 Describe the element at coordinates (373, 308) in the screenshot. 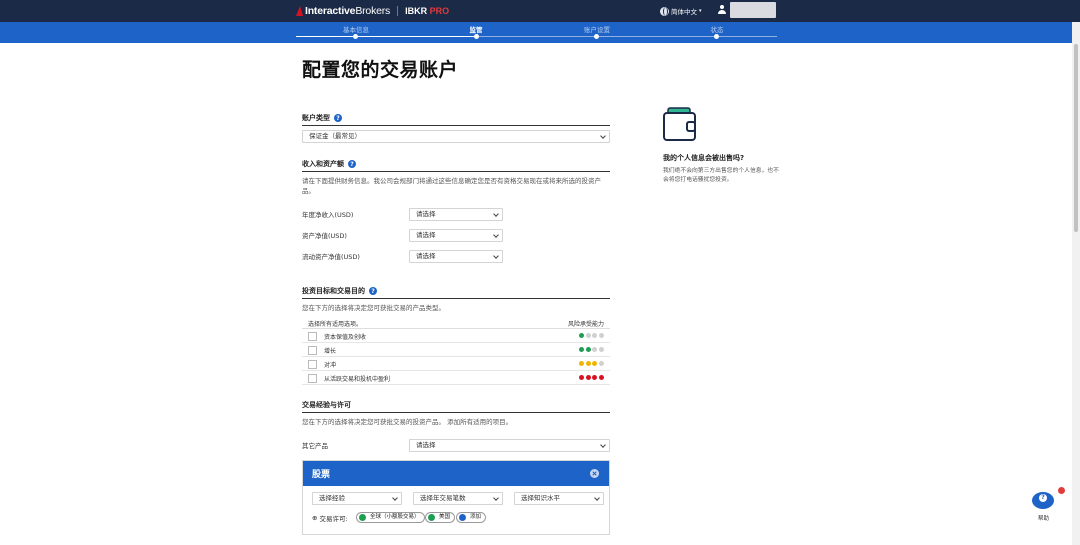

I see `objectives-description: 您在下方的选择将决定您可获批交易的产品类型。` at that location.